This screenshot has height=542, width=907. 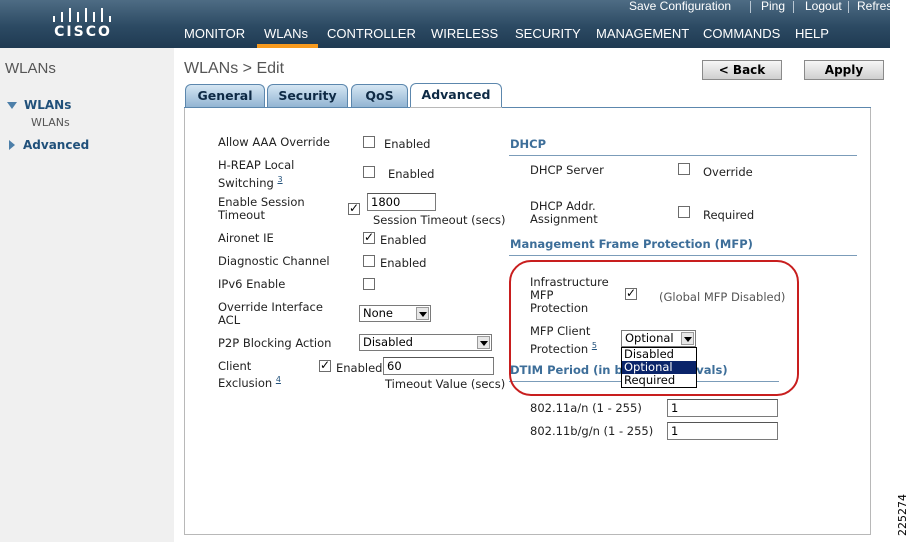 I want to click on dtim-a-label: 802.11a/n (1 - 255), so click(x=586, y=408).